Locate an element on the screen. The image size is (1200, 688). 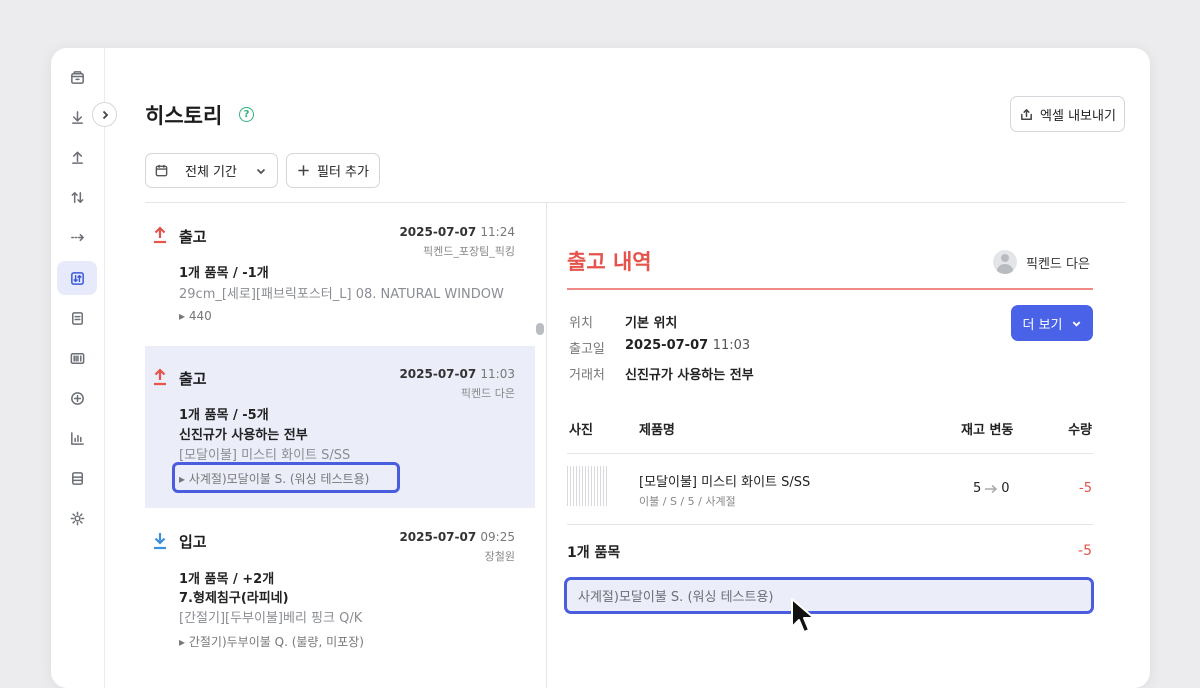
avatar is located at coordinates (1005, 262).